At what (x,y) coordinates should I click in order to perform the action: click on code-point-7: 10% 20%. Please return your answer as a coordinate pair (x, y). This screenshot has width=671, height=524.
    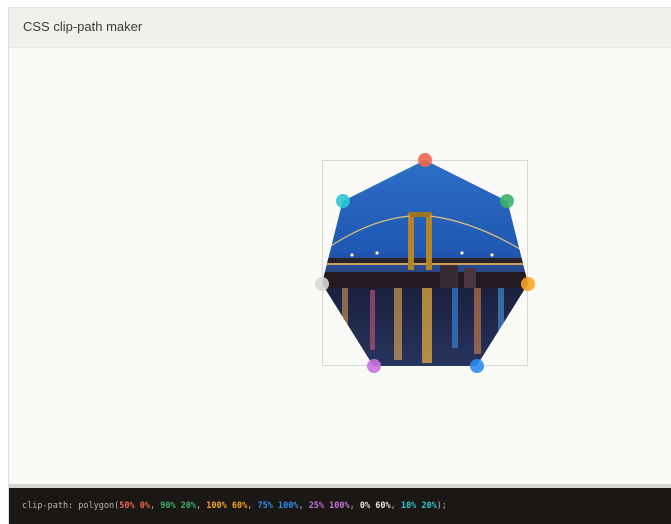
    Looking at the image, I should click on (418, 506).